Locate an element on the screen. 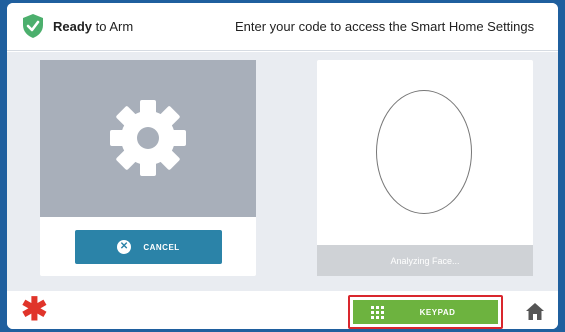 Image resolution: width=565 pixels, height=332 pixels. face-outline is located at coordinates (424, 152).